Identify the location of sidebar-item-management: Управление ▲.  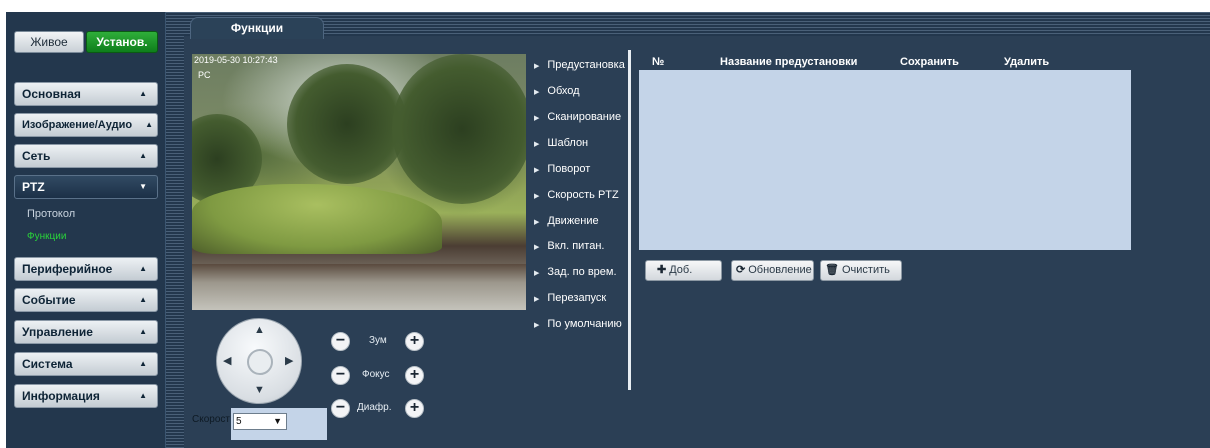
(86, 332).